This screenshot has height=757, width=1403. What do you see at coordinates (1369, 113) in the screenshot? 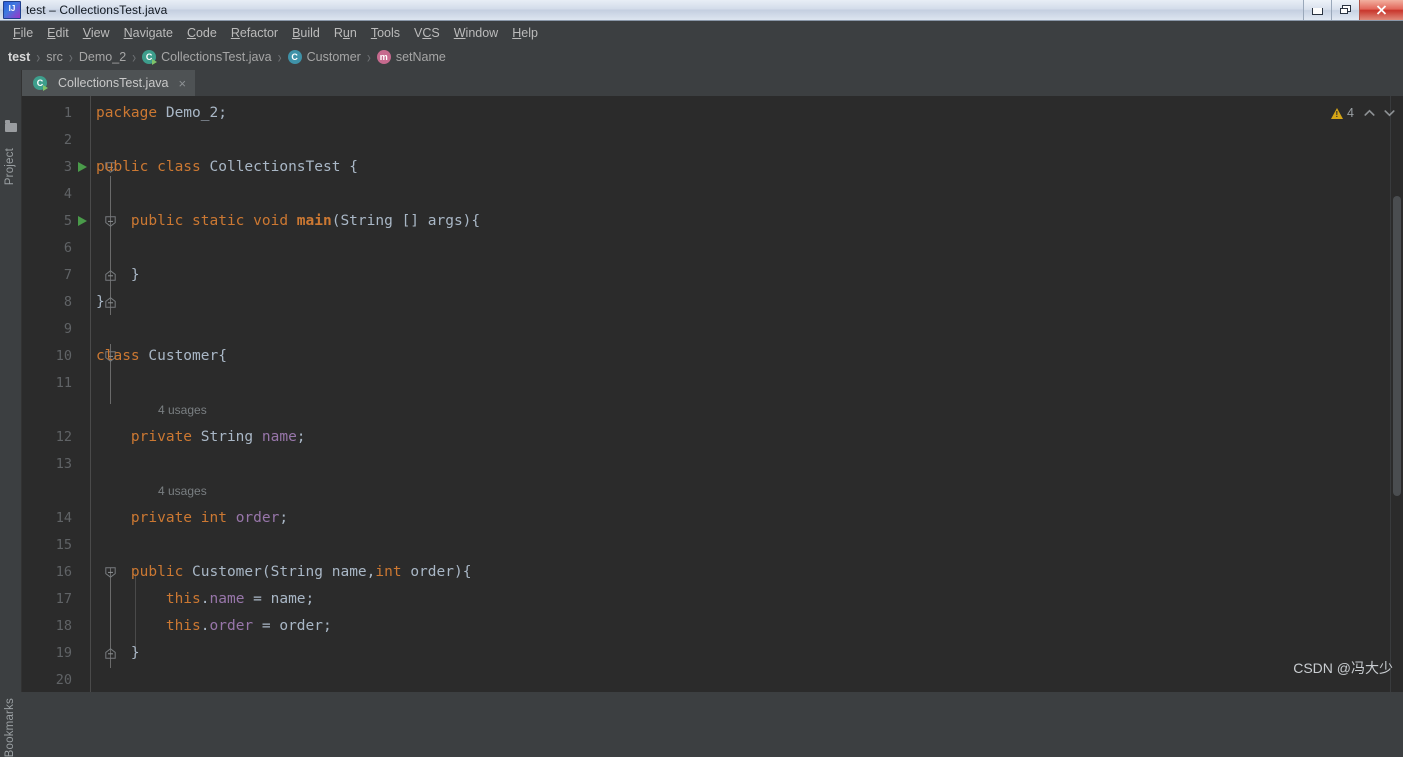
I see `chevron-up-icon` at bounding box center [1369, 113].